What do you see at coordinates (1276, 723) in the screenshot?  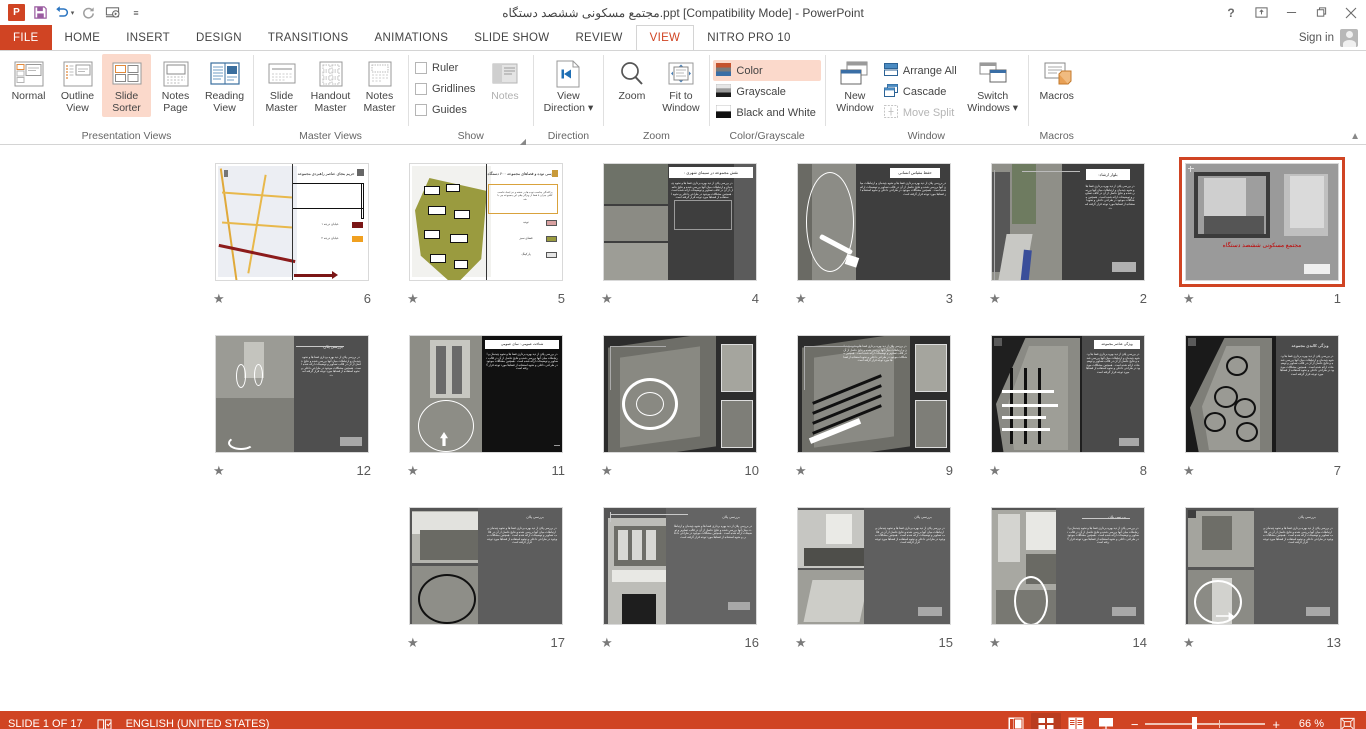 I see `zoom-in-button: +` at bounding box center [1276, 723].